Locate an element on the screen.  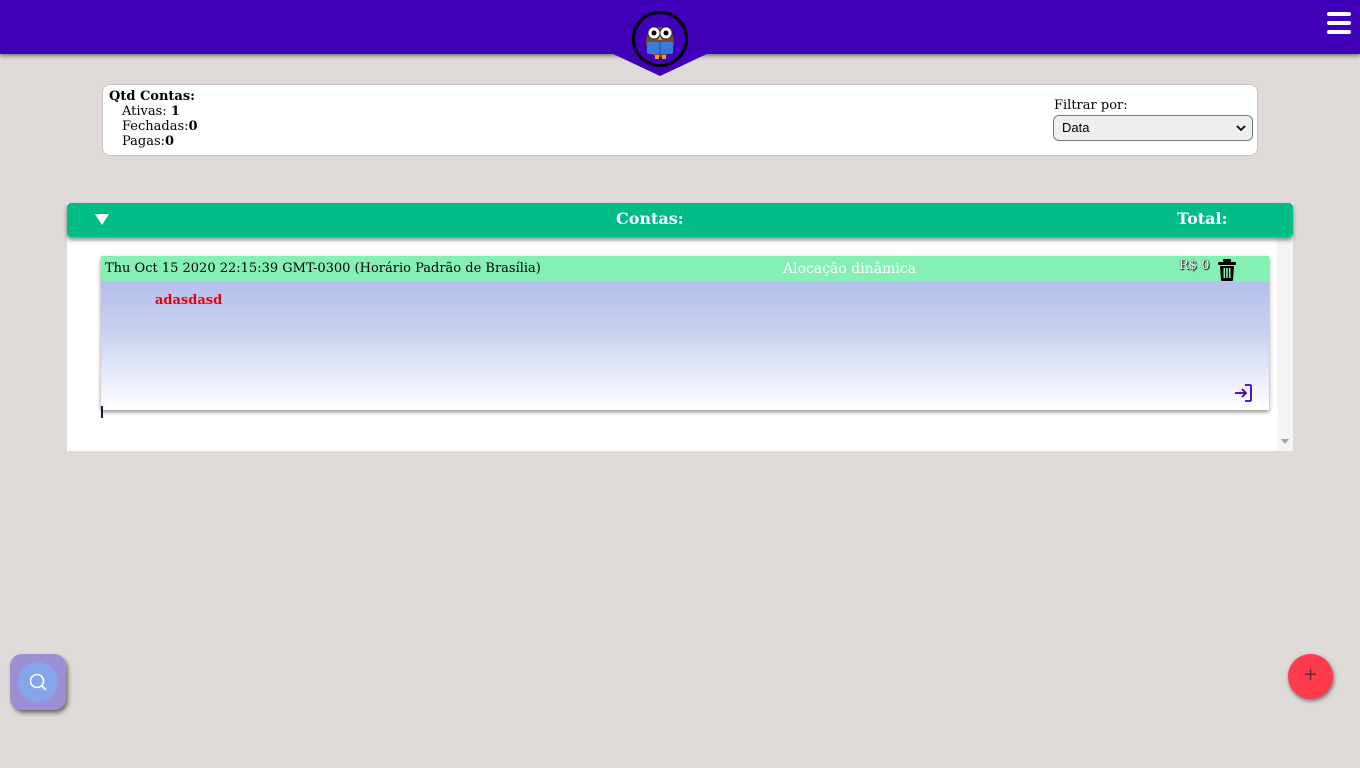
account-value: R$ 0 is located at coordinates (1194, 265).